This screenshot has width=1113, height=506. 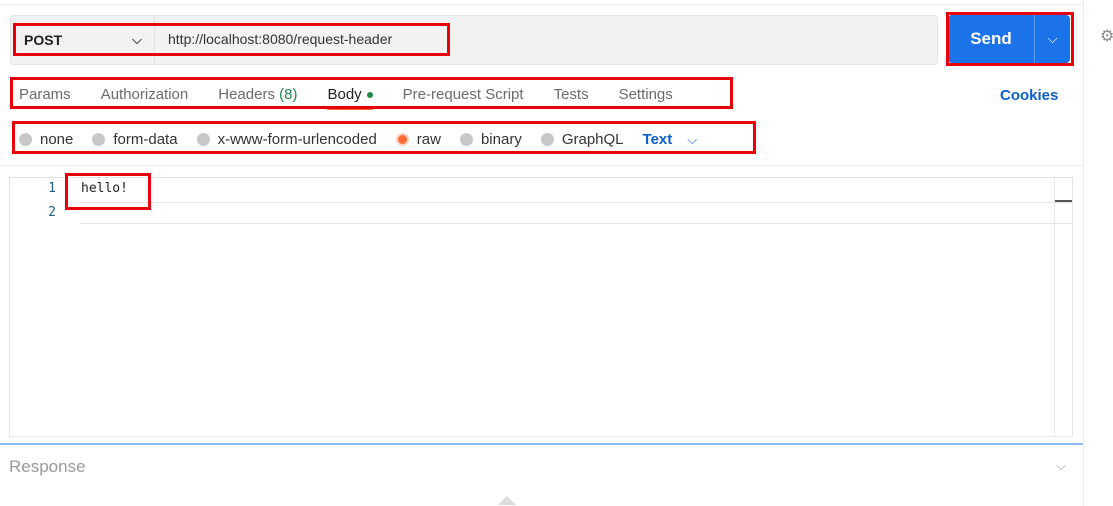 What do you see at coordinates (541, 444) in the screenshot?
I see `response-divider` at bounding box center [541, 444].